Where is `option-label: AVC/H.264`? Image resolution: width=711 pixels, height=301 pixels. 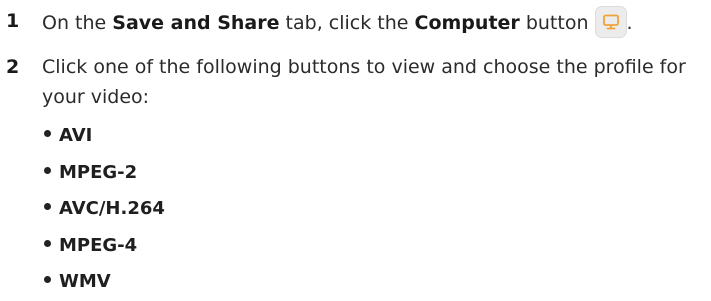
option-label: AVC/H.264 is located at coordinates (112, 208).